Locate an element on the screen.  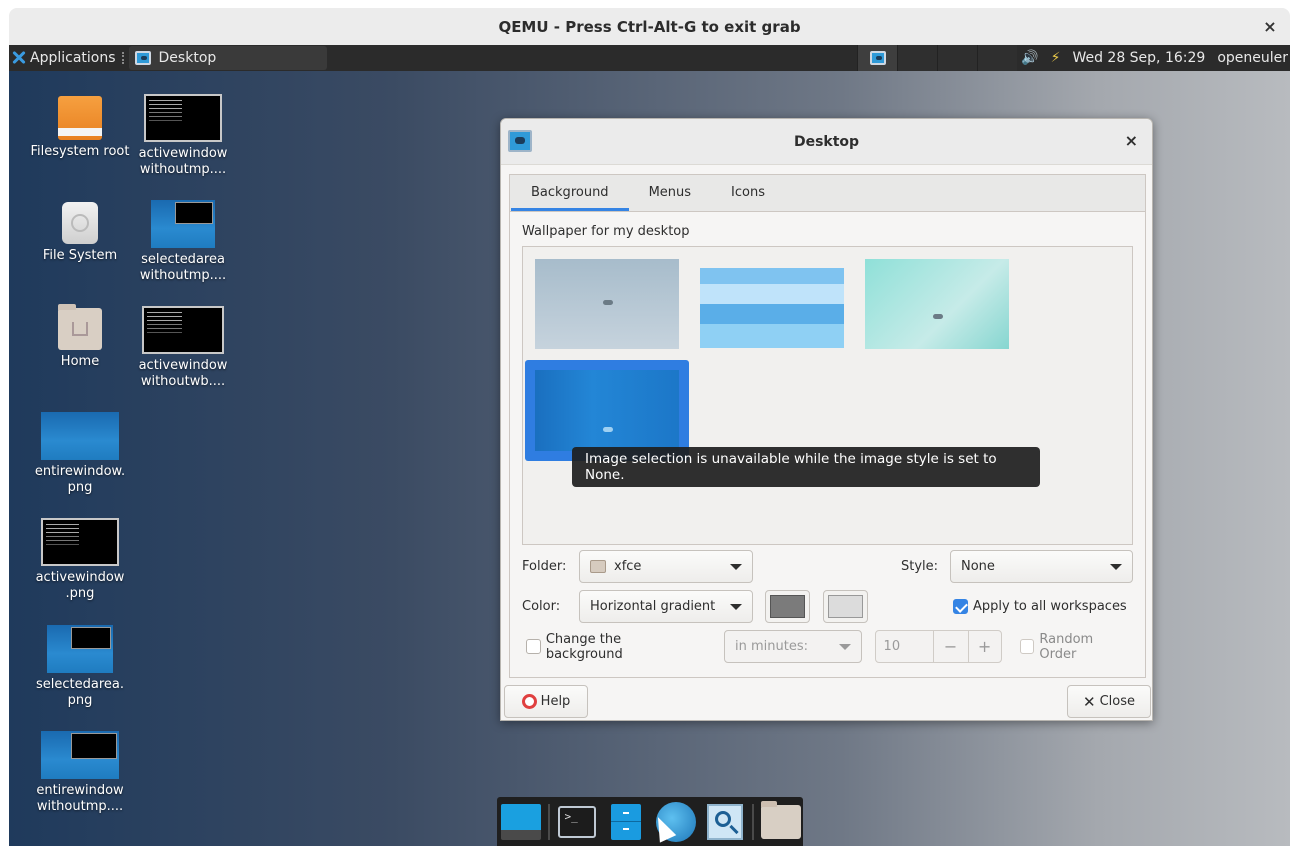
change-background-checkbox is located at coordinates (533, 646).